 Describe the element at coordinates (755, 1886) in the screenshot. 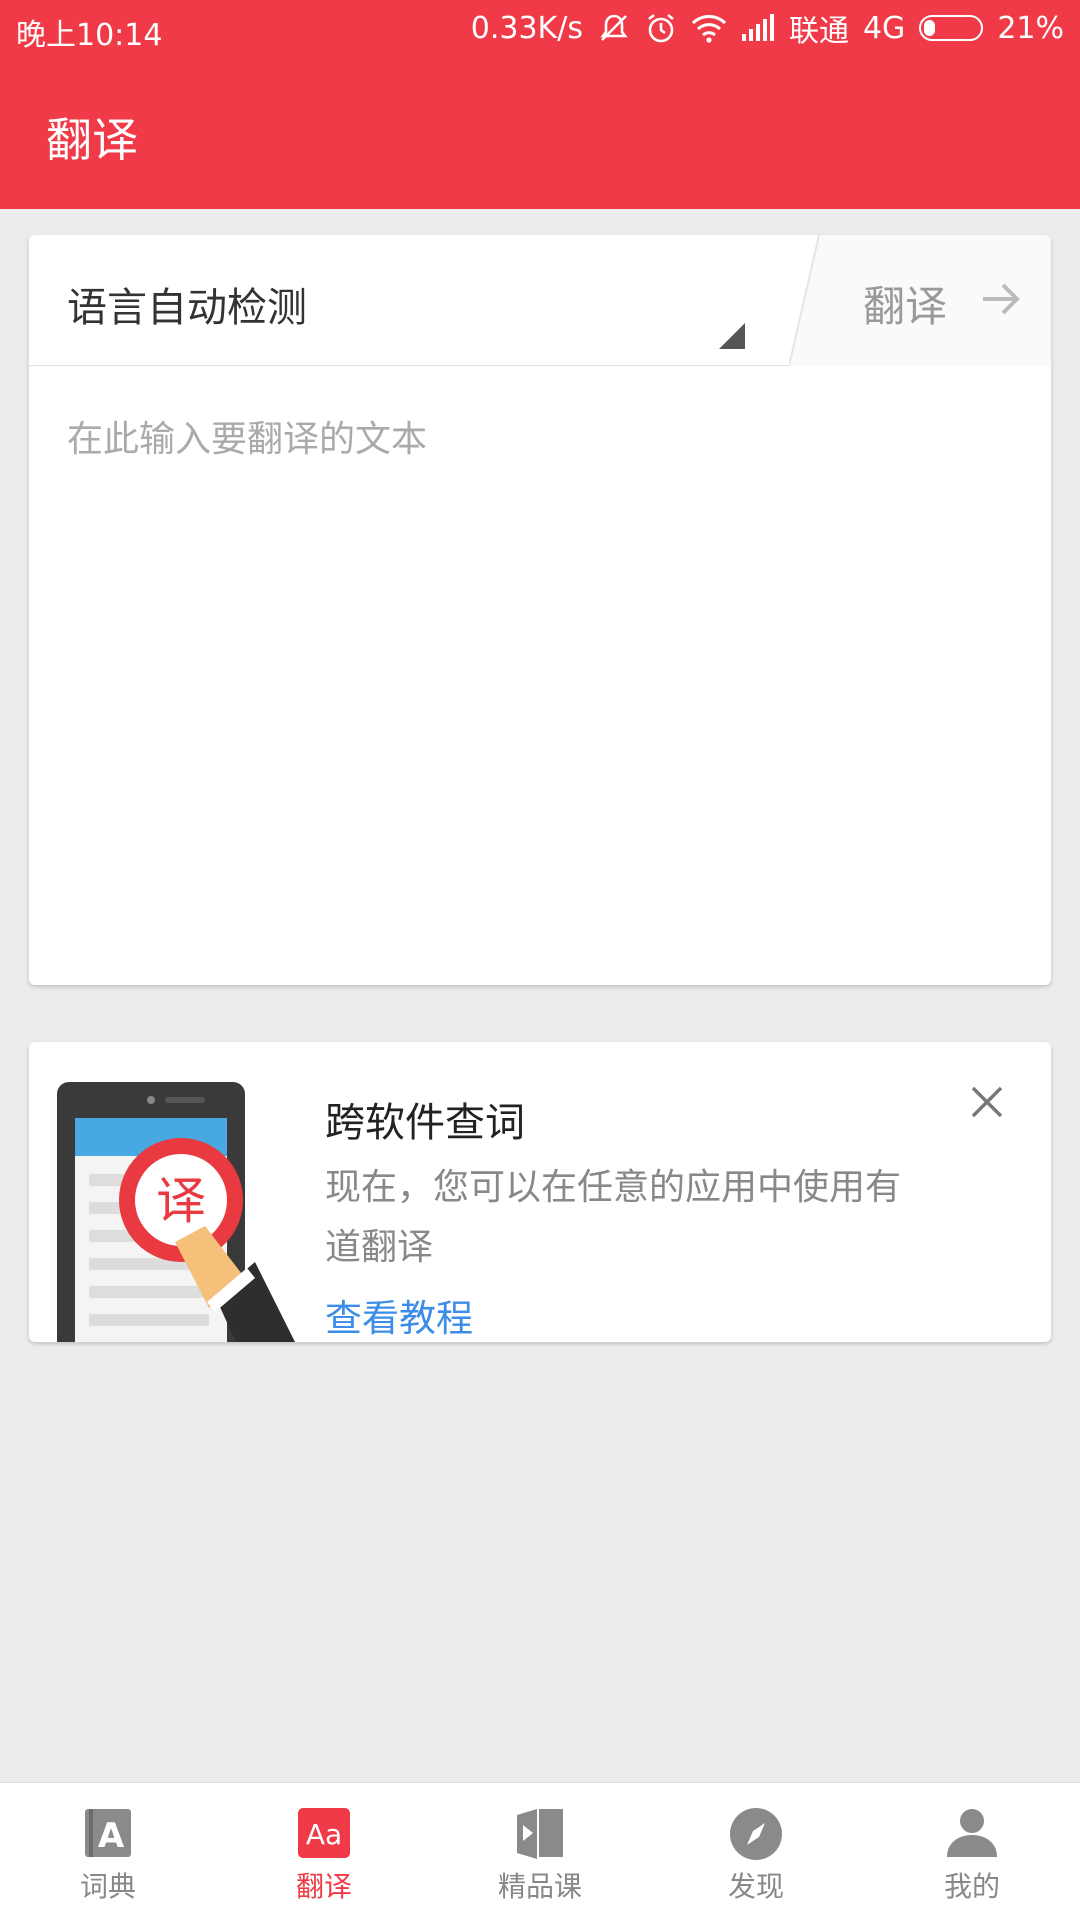

I see `nav-label-discover: 发现` at that location.